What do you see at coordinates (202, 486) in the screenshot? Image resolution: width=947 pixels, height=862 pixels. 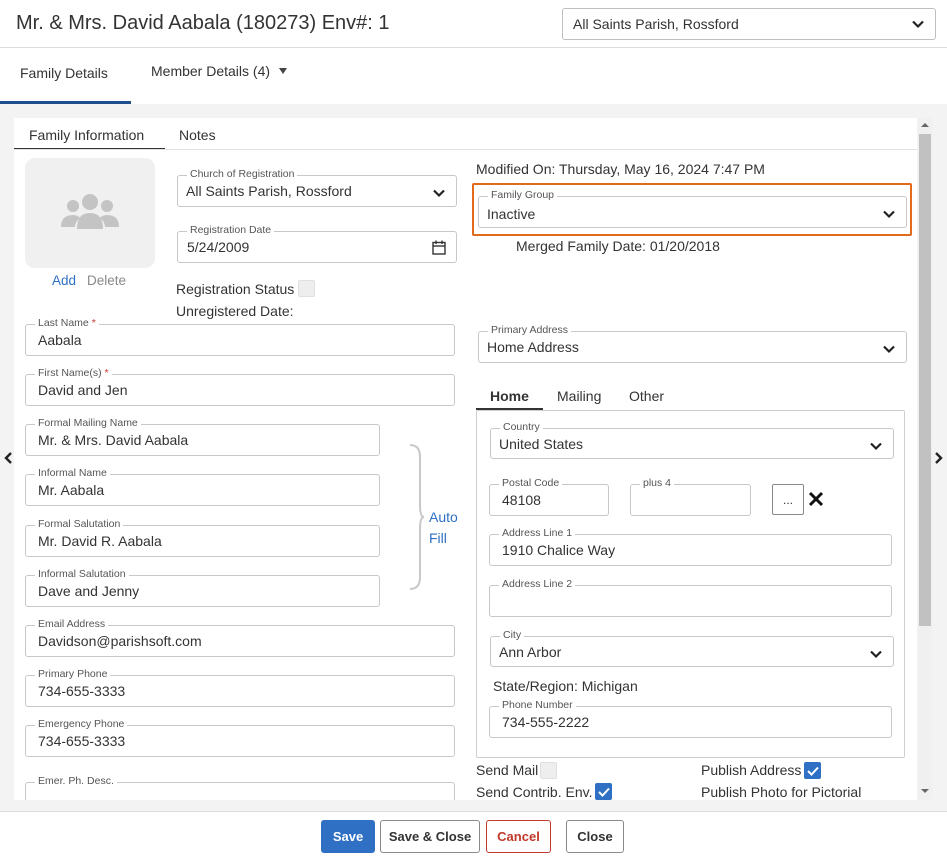 I see `informal-name-field: Informal Name Mr. Aabala` at bounding box center [202, 486].